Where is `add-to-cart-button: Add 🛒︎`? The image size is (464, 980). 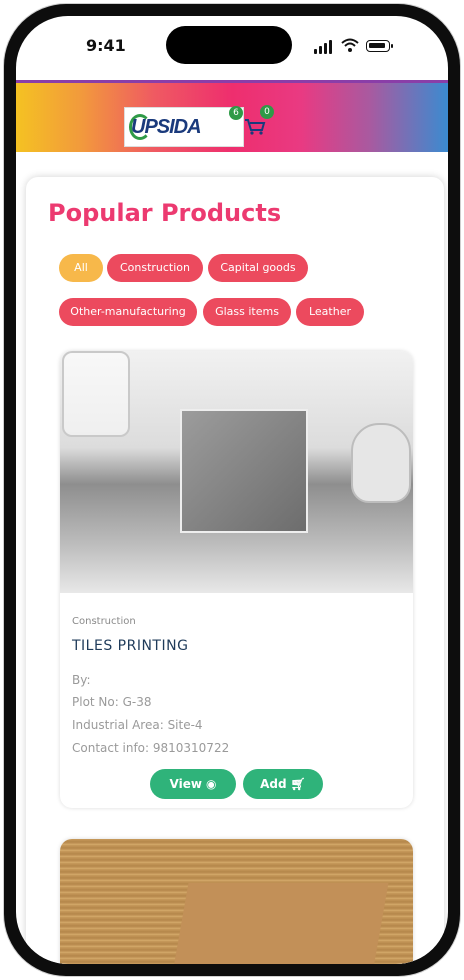
add-to-cart-button: Add 🛒︎ is located at coordinates (283, 784).